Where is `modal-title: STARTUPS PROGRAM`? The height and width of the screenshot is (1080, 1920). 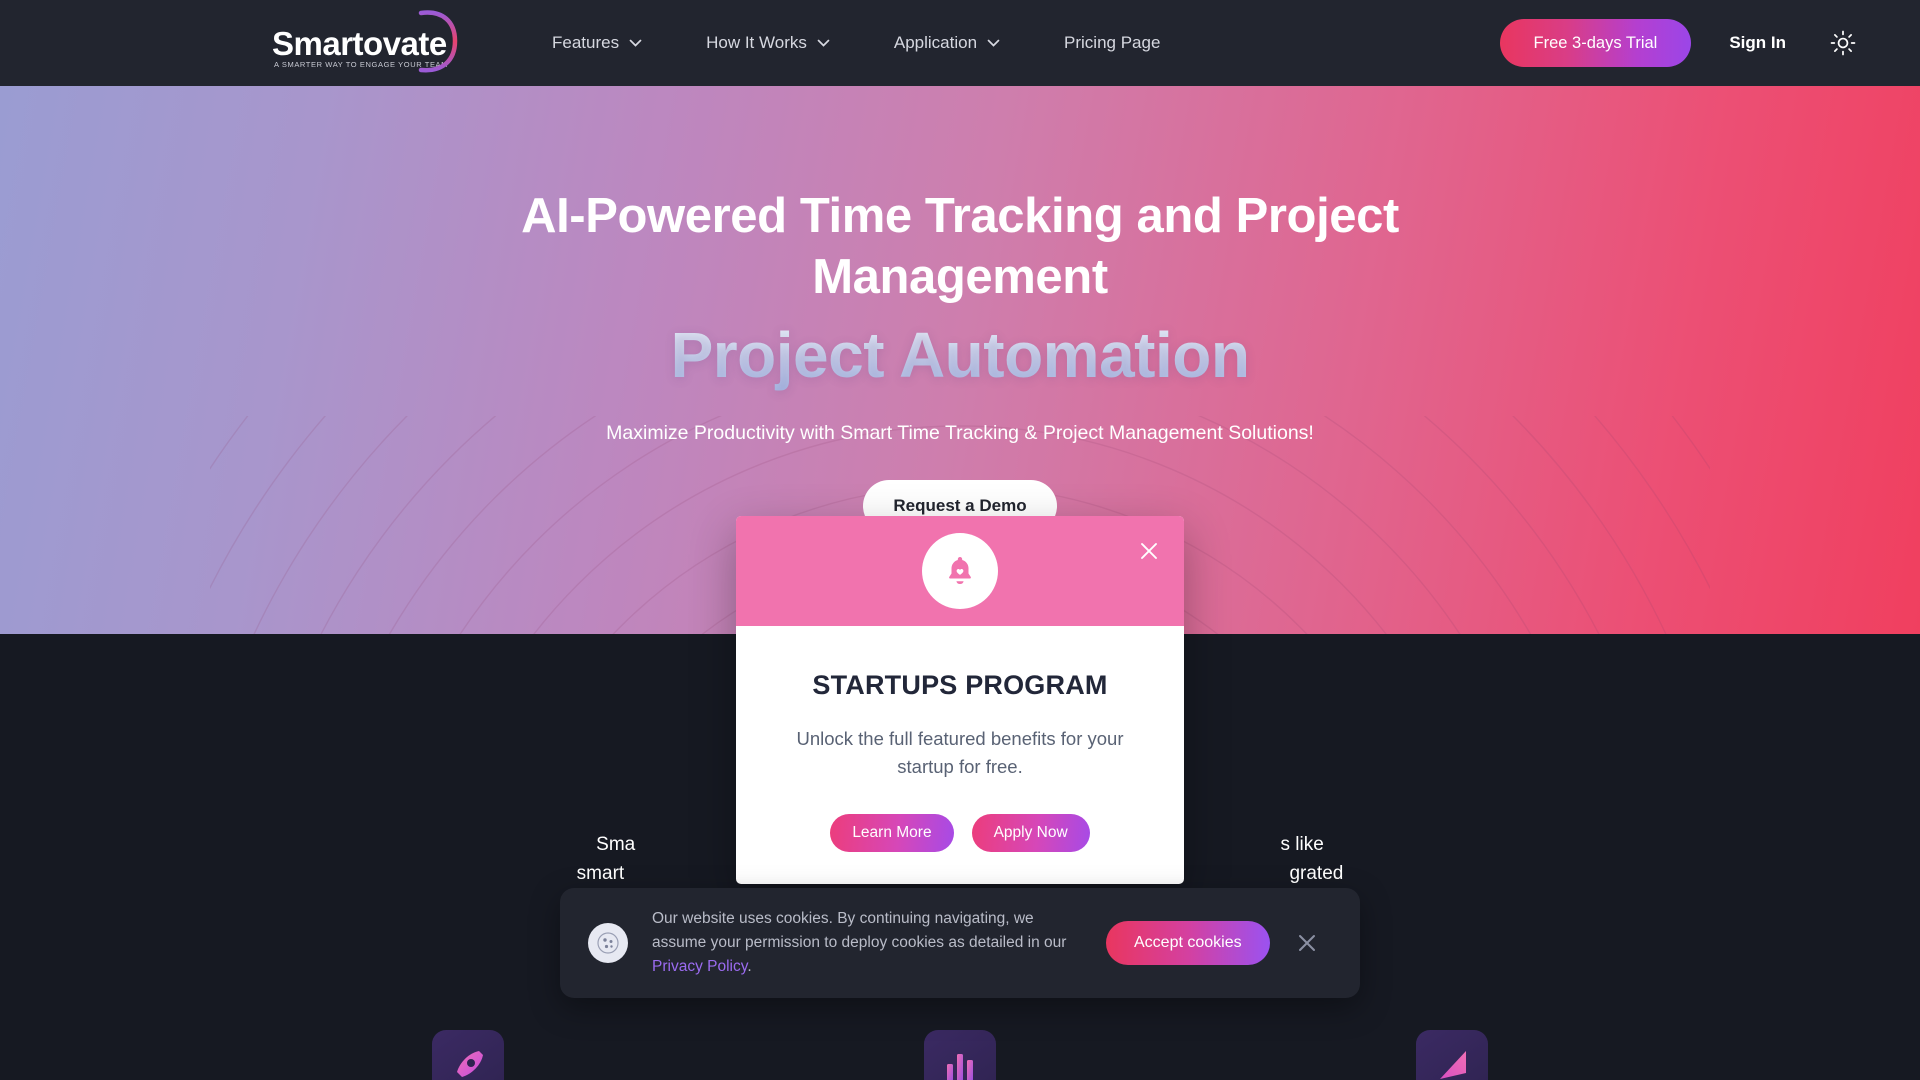 modal-title: STARTUPS PROGRAM is located at coordinates (960, 685).